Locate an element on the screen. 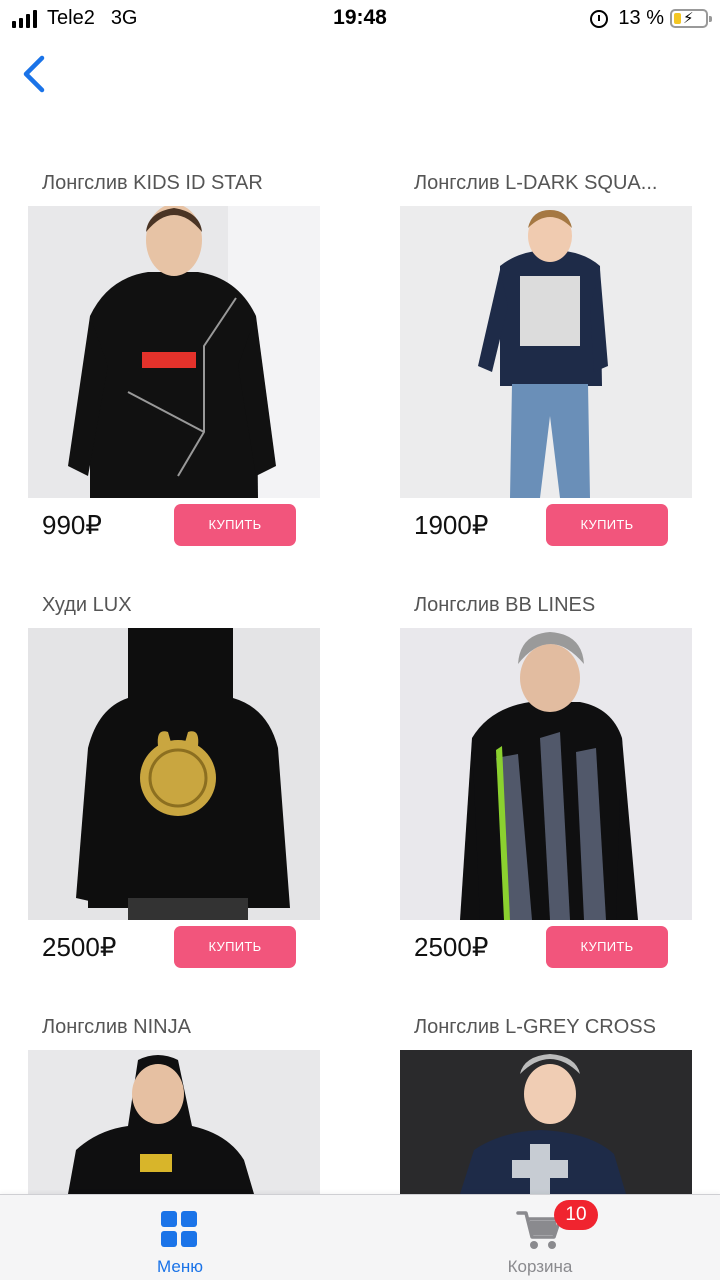 The height and width of the screenshot is (1280, 720). status-right: 13 % ⚡ is located at coordinates (651, 18).